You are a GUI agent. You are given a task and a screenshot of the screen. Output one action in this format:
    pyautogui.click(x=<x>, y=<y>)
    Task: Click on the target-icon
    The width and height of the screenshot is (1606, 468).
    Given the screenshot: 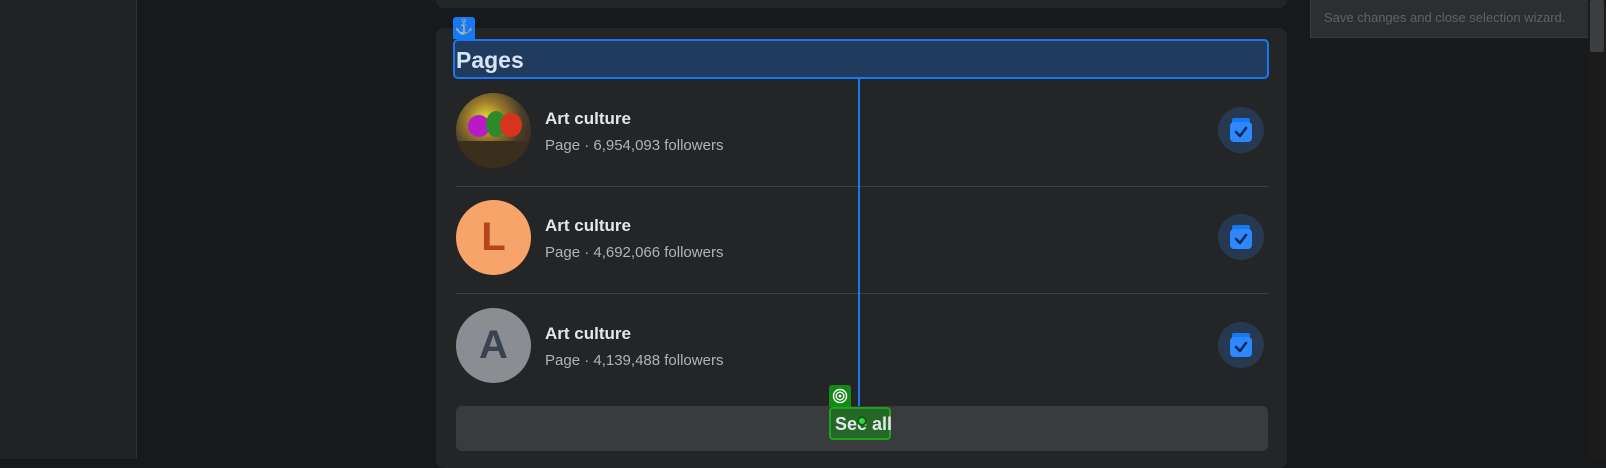 What is the action you would take?
    pyautogui.click(x=840, y=396)
    